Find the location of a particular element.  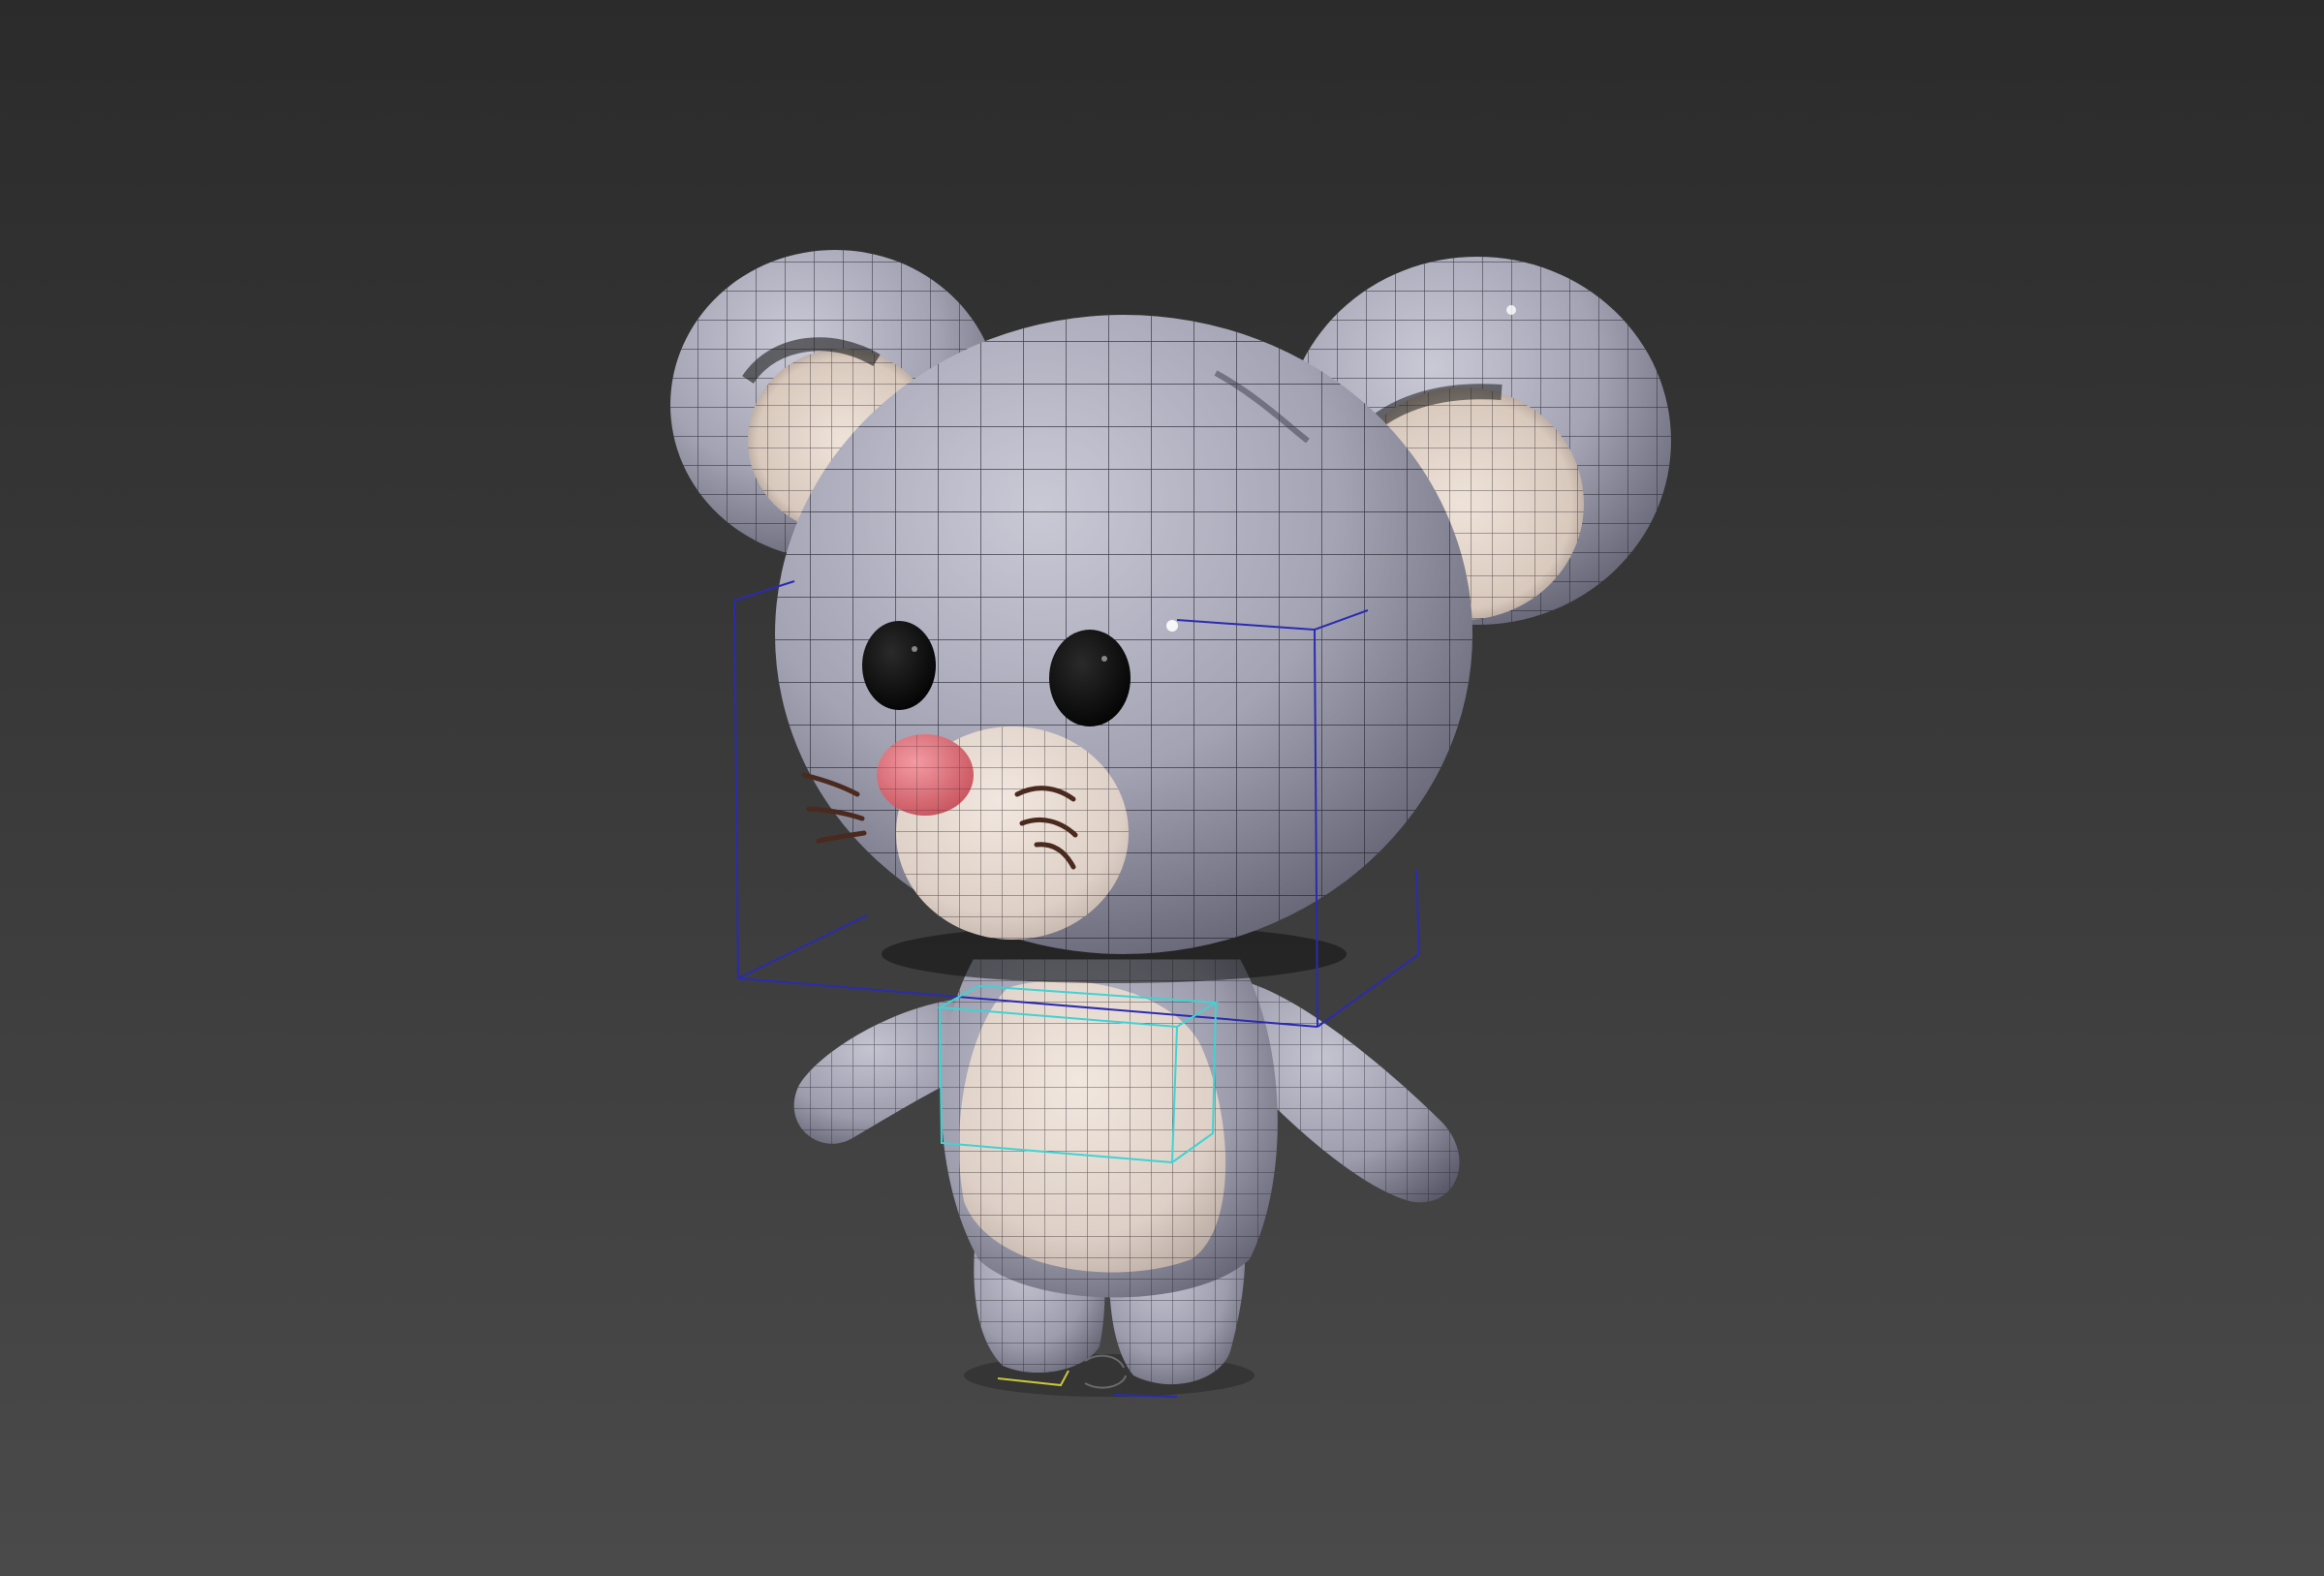

right-eye is located at coordinates (1090, 678).